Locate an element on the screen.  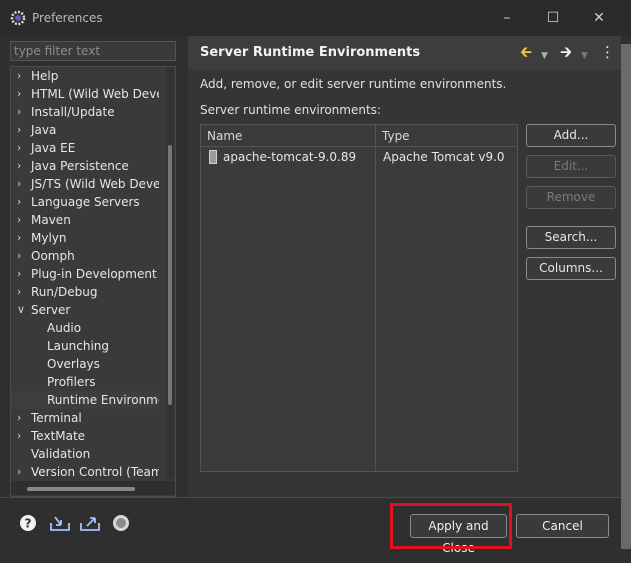
tree-item-label: Language Servers is located at coordinates (85, 202).